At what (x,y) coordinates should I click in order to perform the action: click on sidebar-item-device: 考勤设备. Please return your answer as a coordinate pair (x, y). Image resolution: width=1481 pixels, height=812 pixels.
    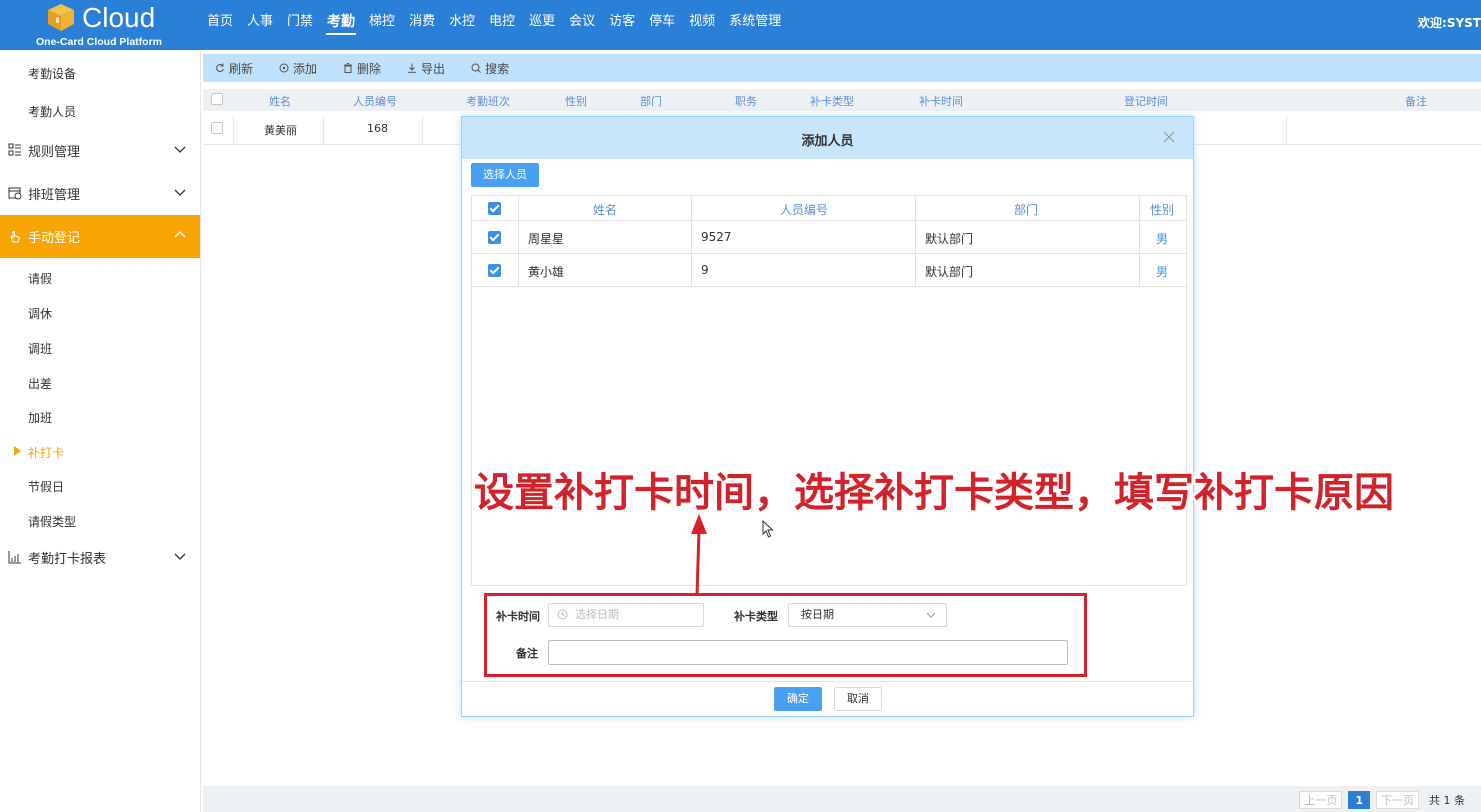
    Looking at the image, I should click on (52, 73).